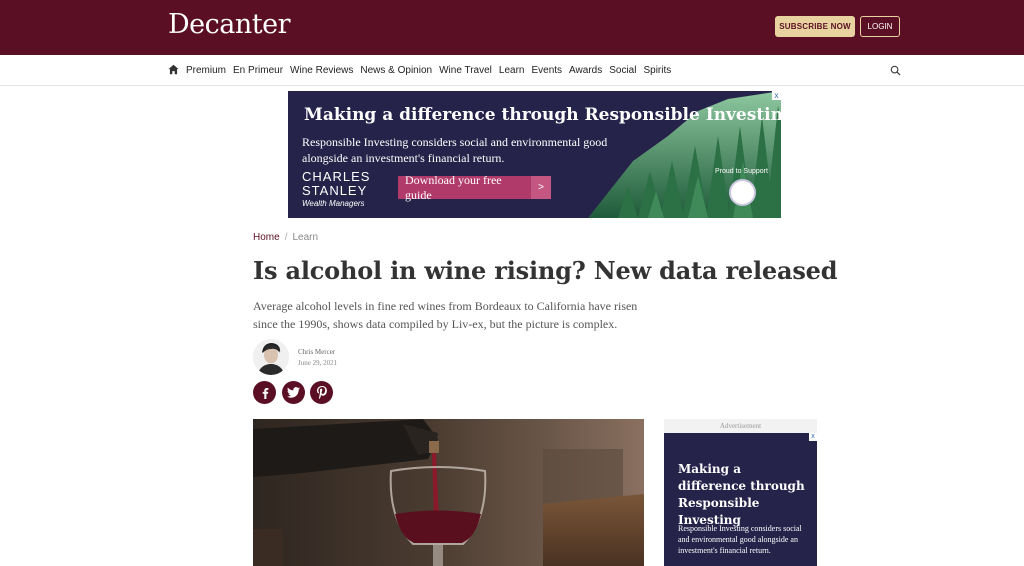 The height and width of the screenshot is (566, 1024). I want to click on article-hero-image, so click(448, 492).